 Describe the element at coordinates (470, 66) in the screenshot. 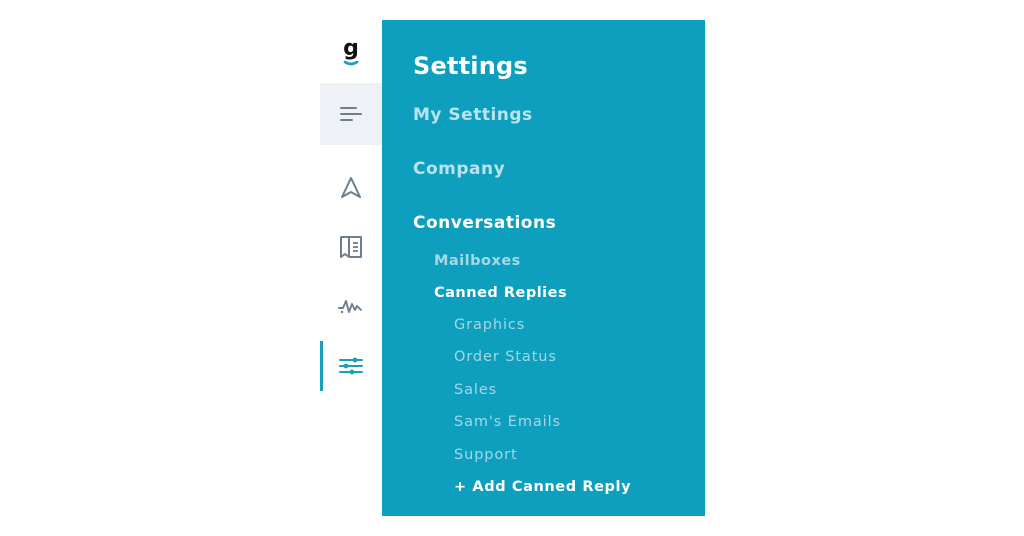

I see `panel-title: Settings` at that location.